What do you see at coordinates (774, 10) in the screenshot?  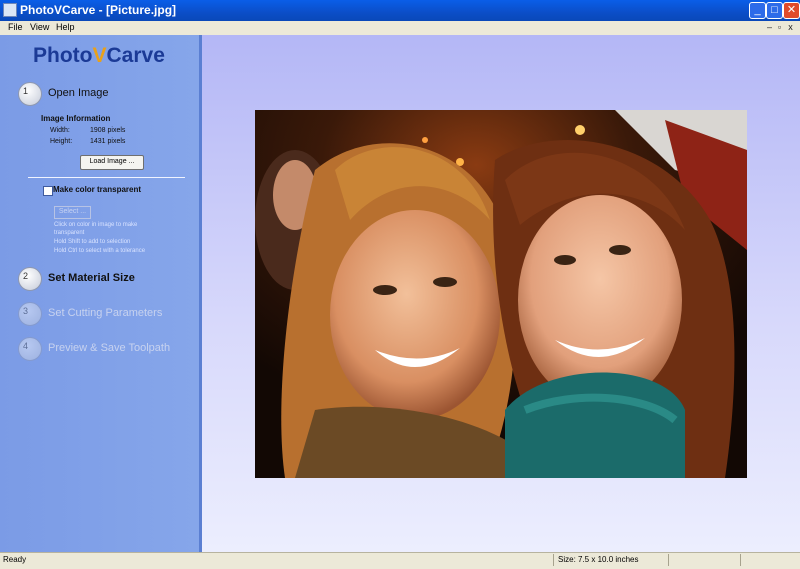 I see `maximize-button: □` at bounding box center [774, 10].